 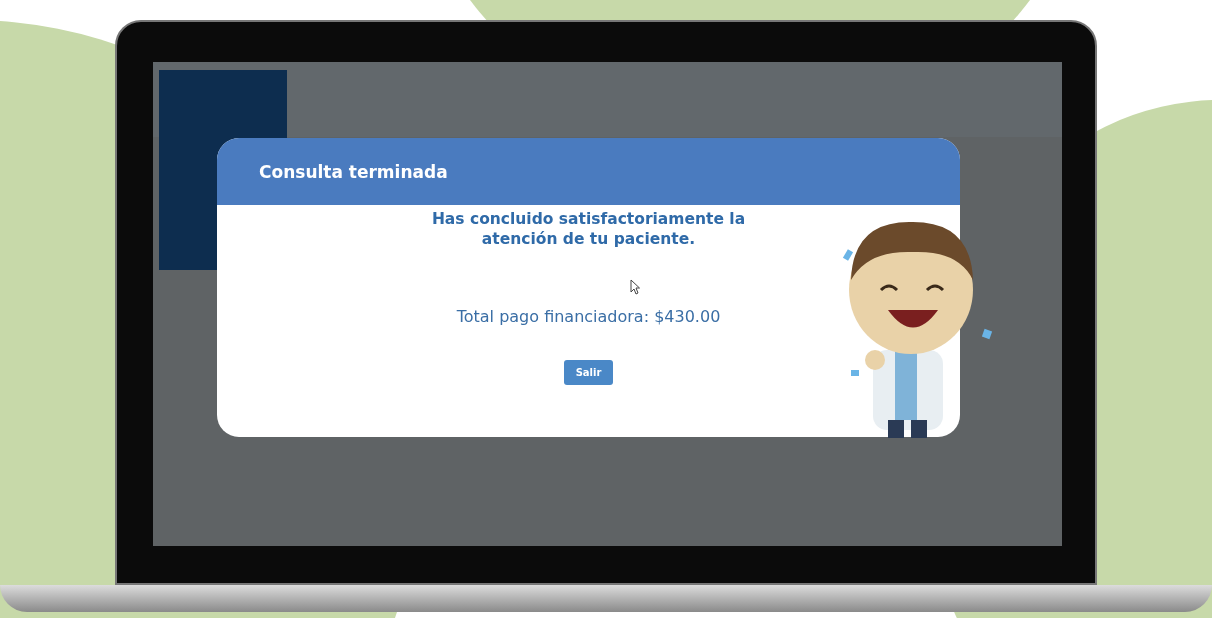 What do you see at coordinates (635, 287) in the screenshot?
I see `cursor-icon` at bounding box center [635, 287].